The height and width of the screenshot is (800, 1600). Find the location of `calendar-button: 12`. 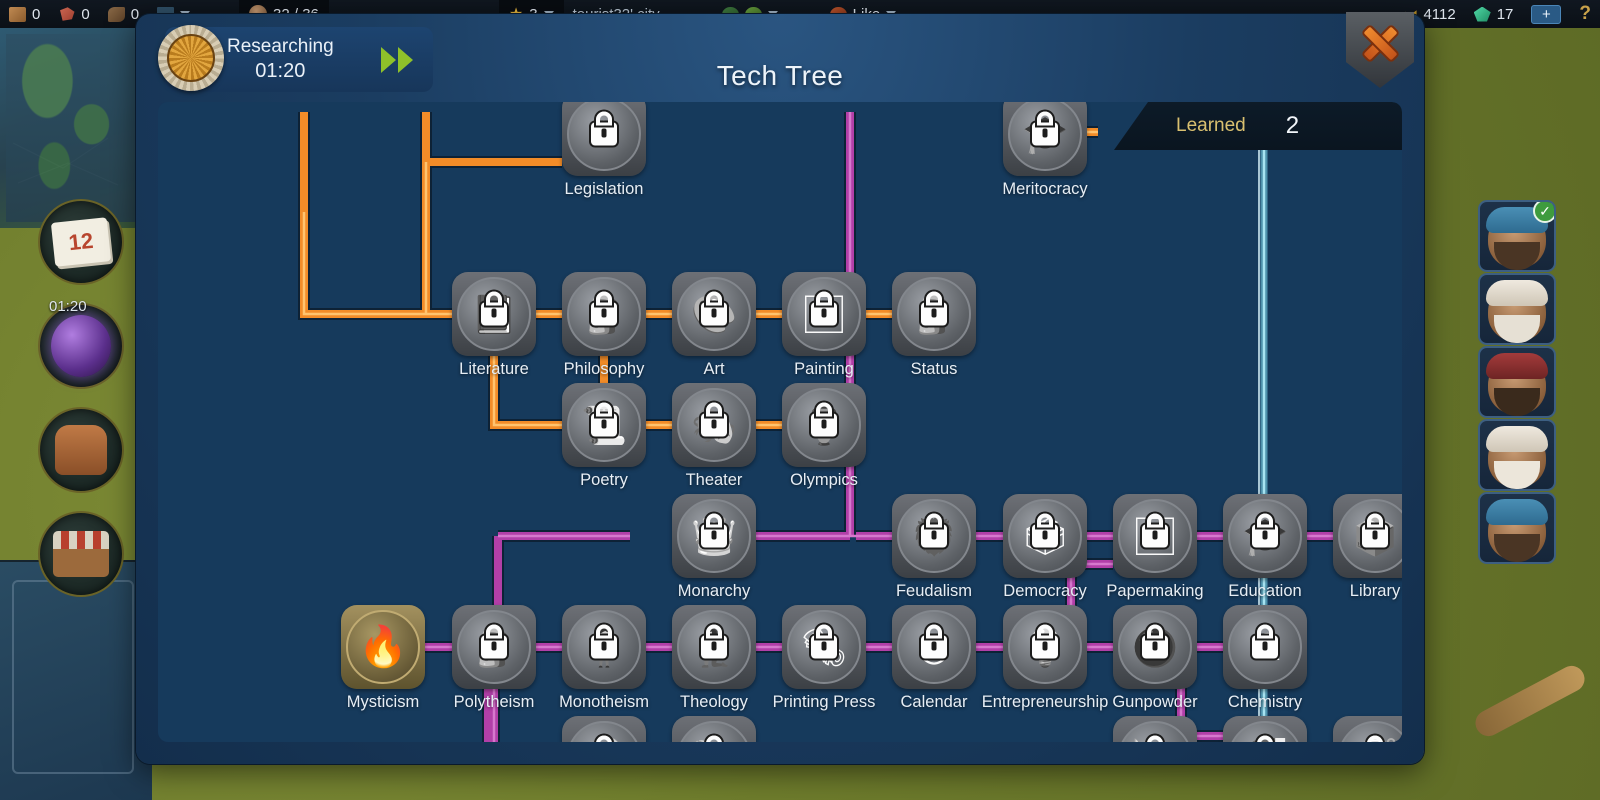

calendar-button: 12 is located at coordinates (81, 242).